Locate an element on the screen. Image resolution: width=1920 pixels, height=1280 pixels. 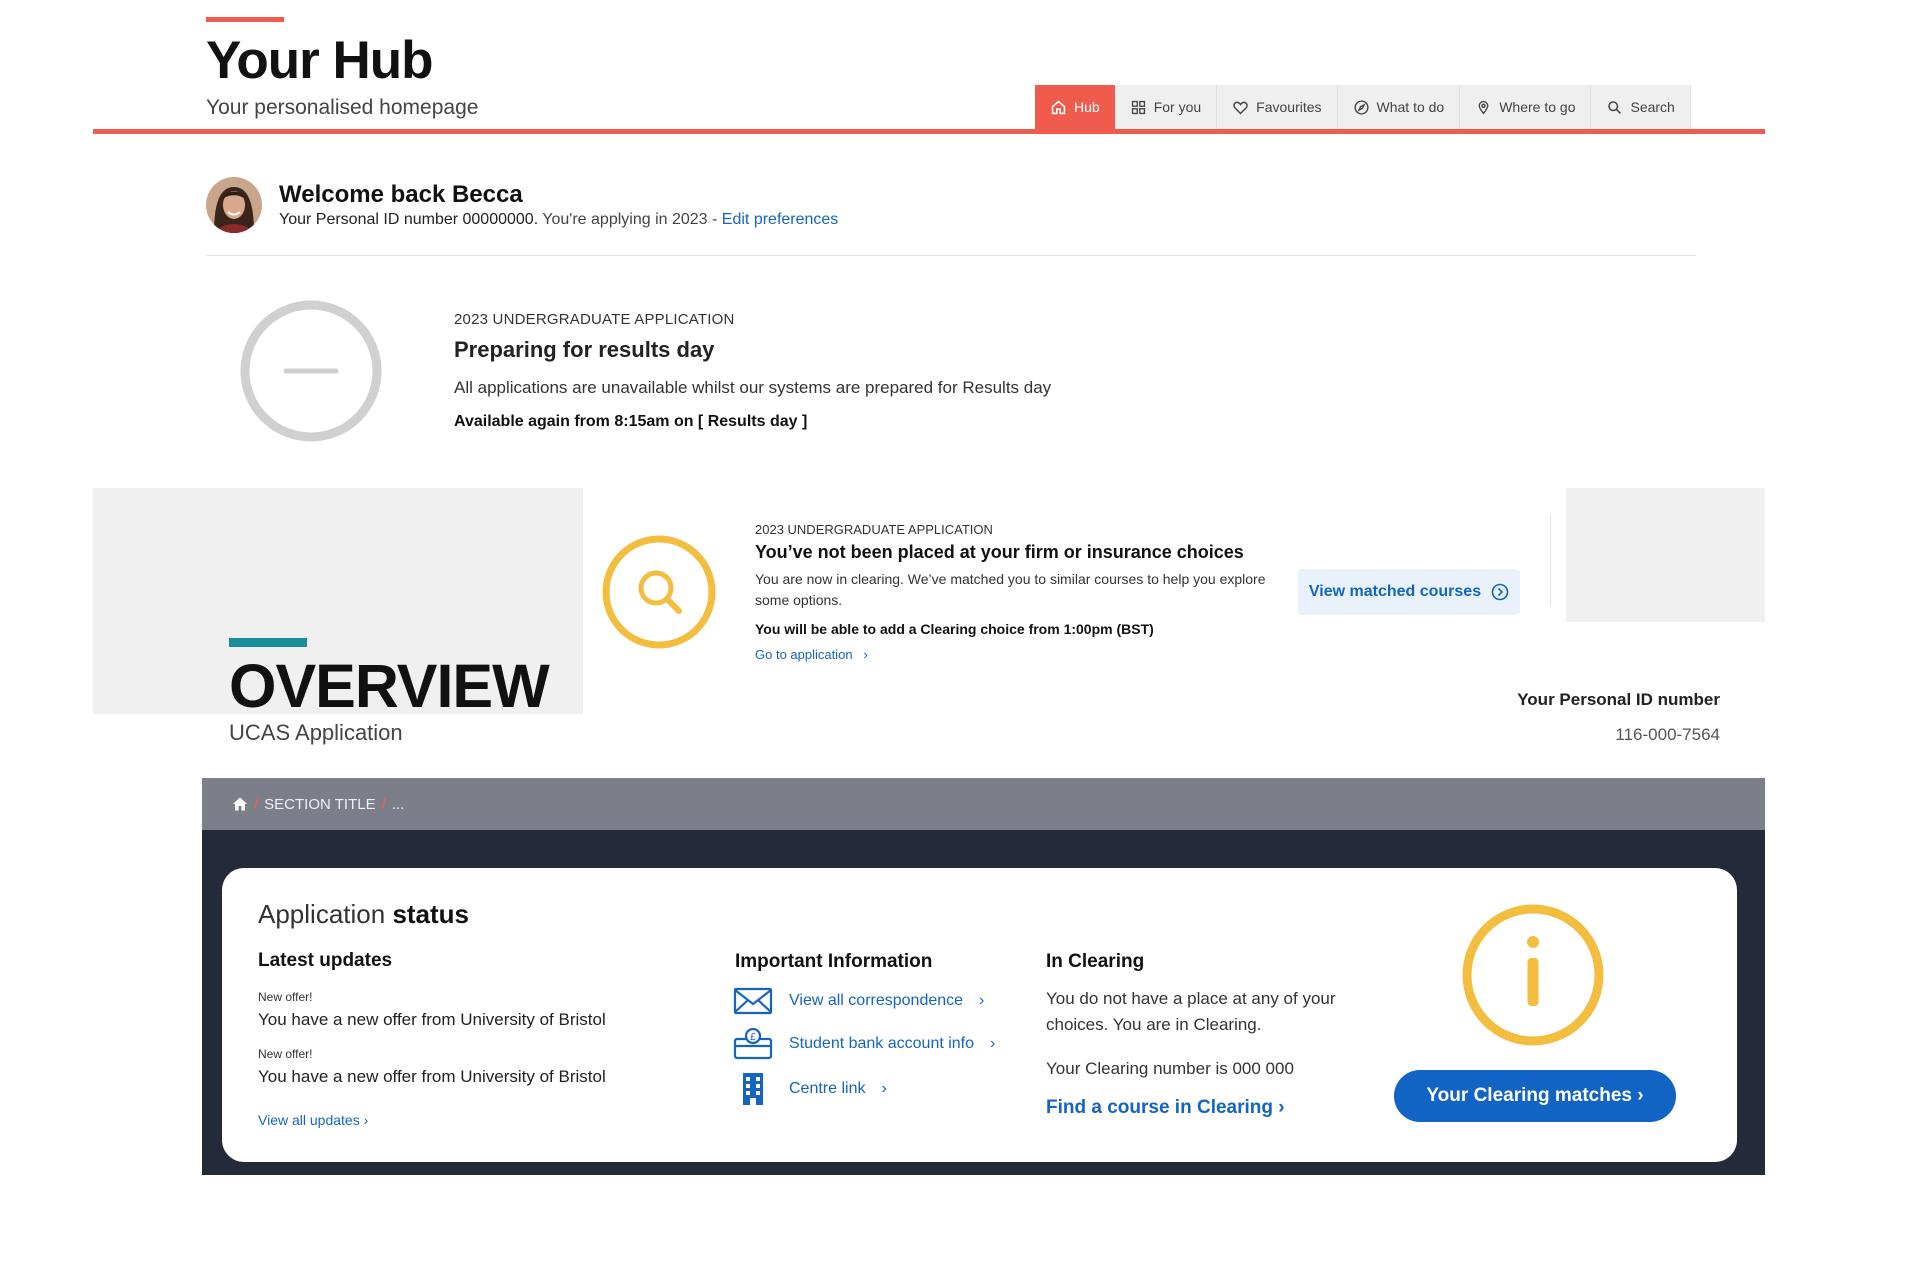
personal-id-label: Your Personal ID number is located at coordinates (1618, 699).